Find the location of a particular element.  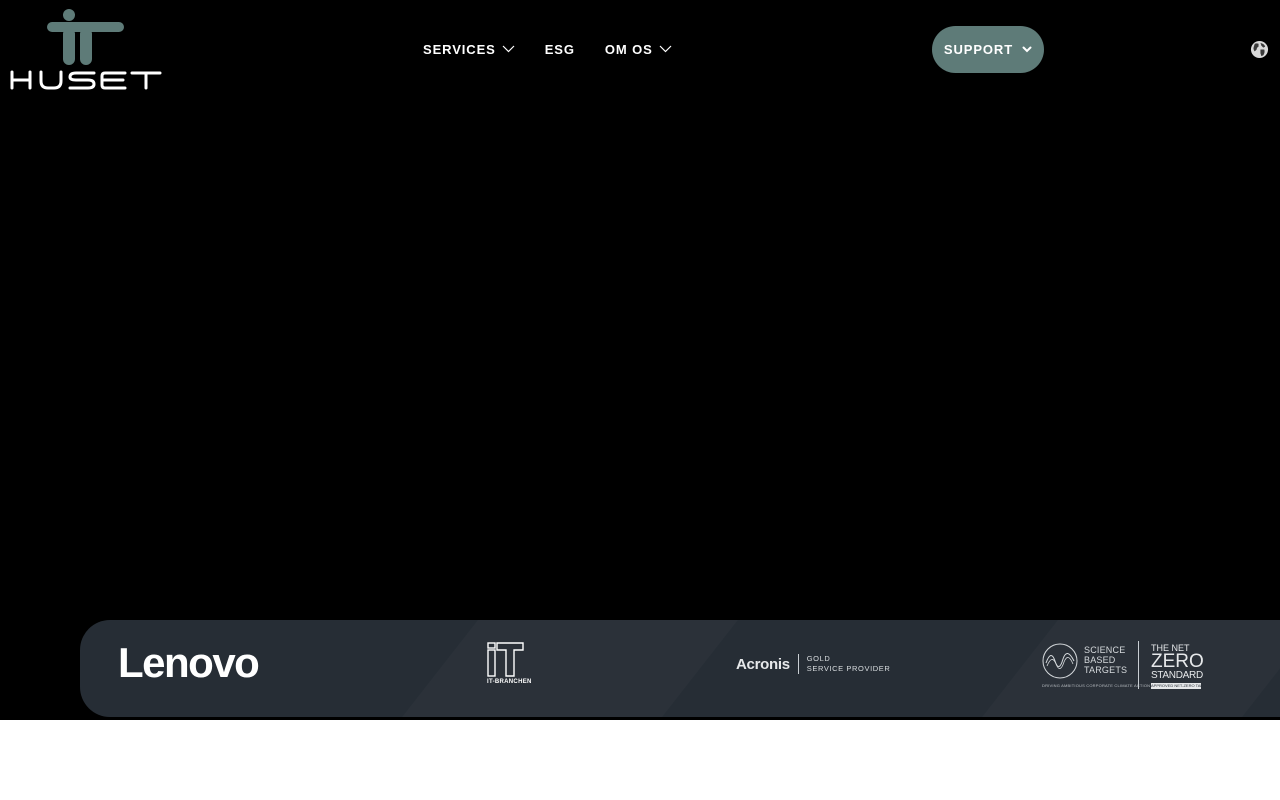

sbti-word-3: TARGETS is located at coordinates (1106, 670).